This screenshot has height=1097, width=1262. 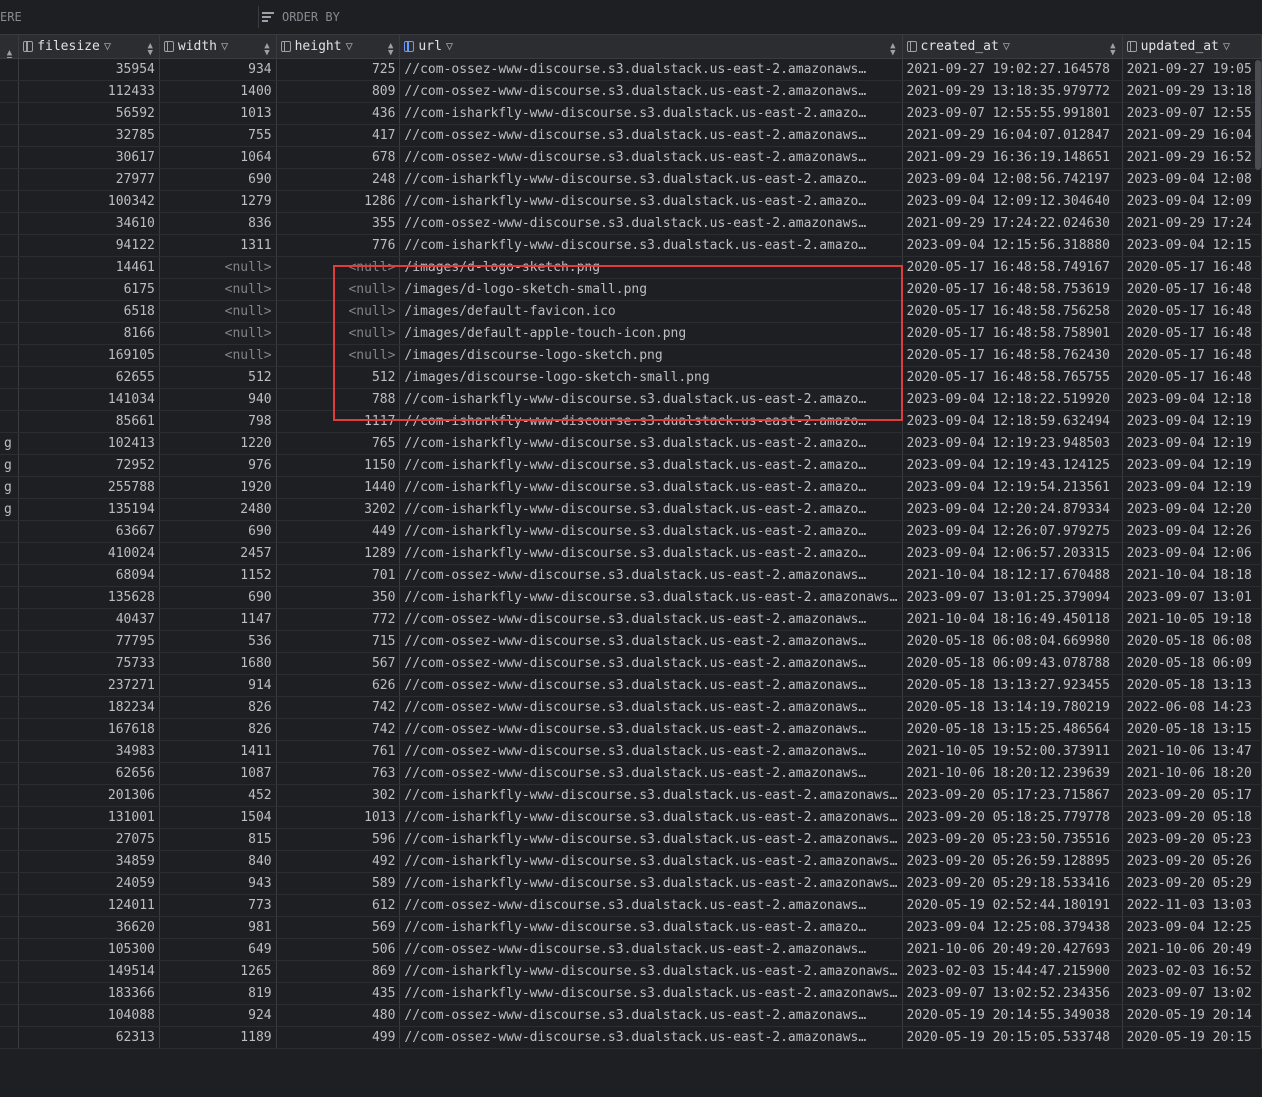 What do you see at coordinates (89, 443) in the screenshot?
I see `cell-filesize: 102413` at bounding box center [89, 443].